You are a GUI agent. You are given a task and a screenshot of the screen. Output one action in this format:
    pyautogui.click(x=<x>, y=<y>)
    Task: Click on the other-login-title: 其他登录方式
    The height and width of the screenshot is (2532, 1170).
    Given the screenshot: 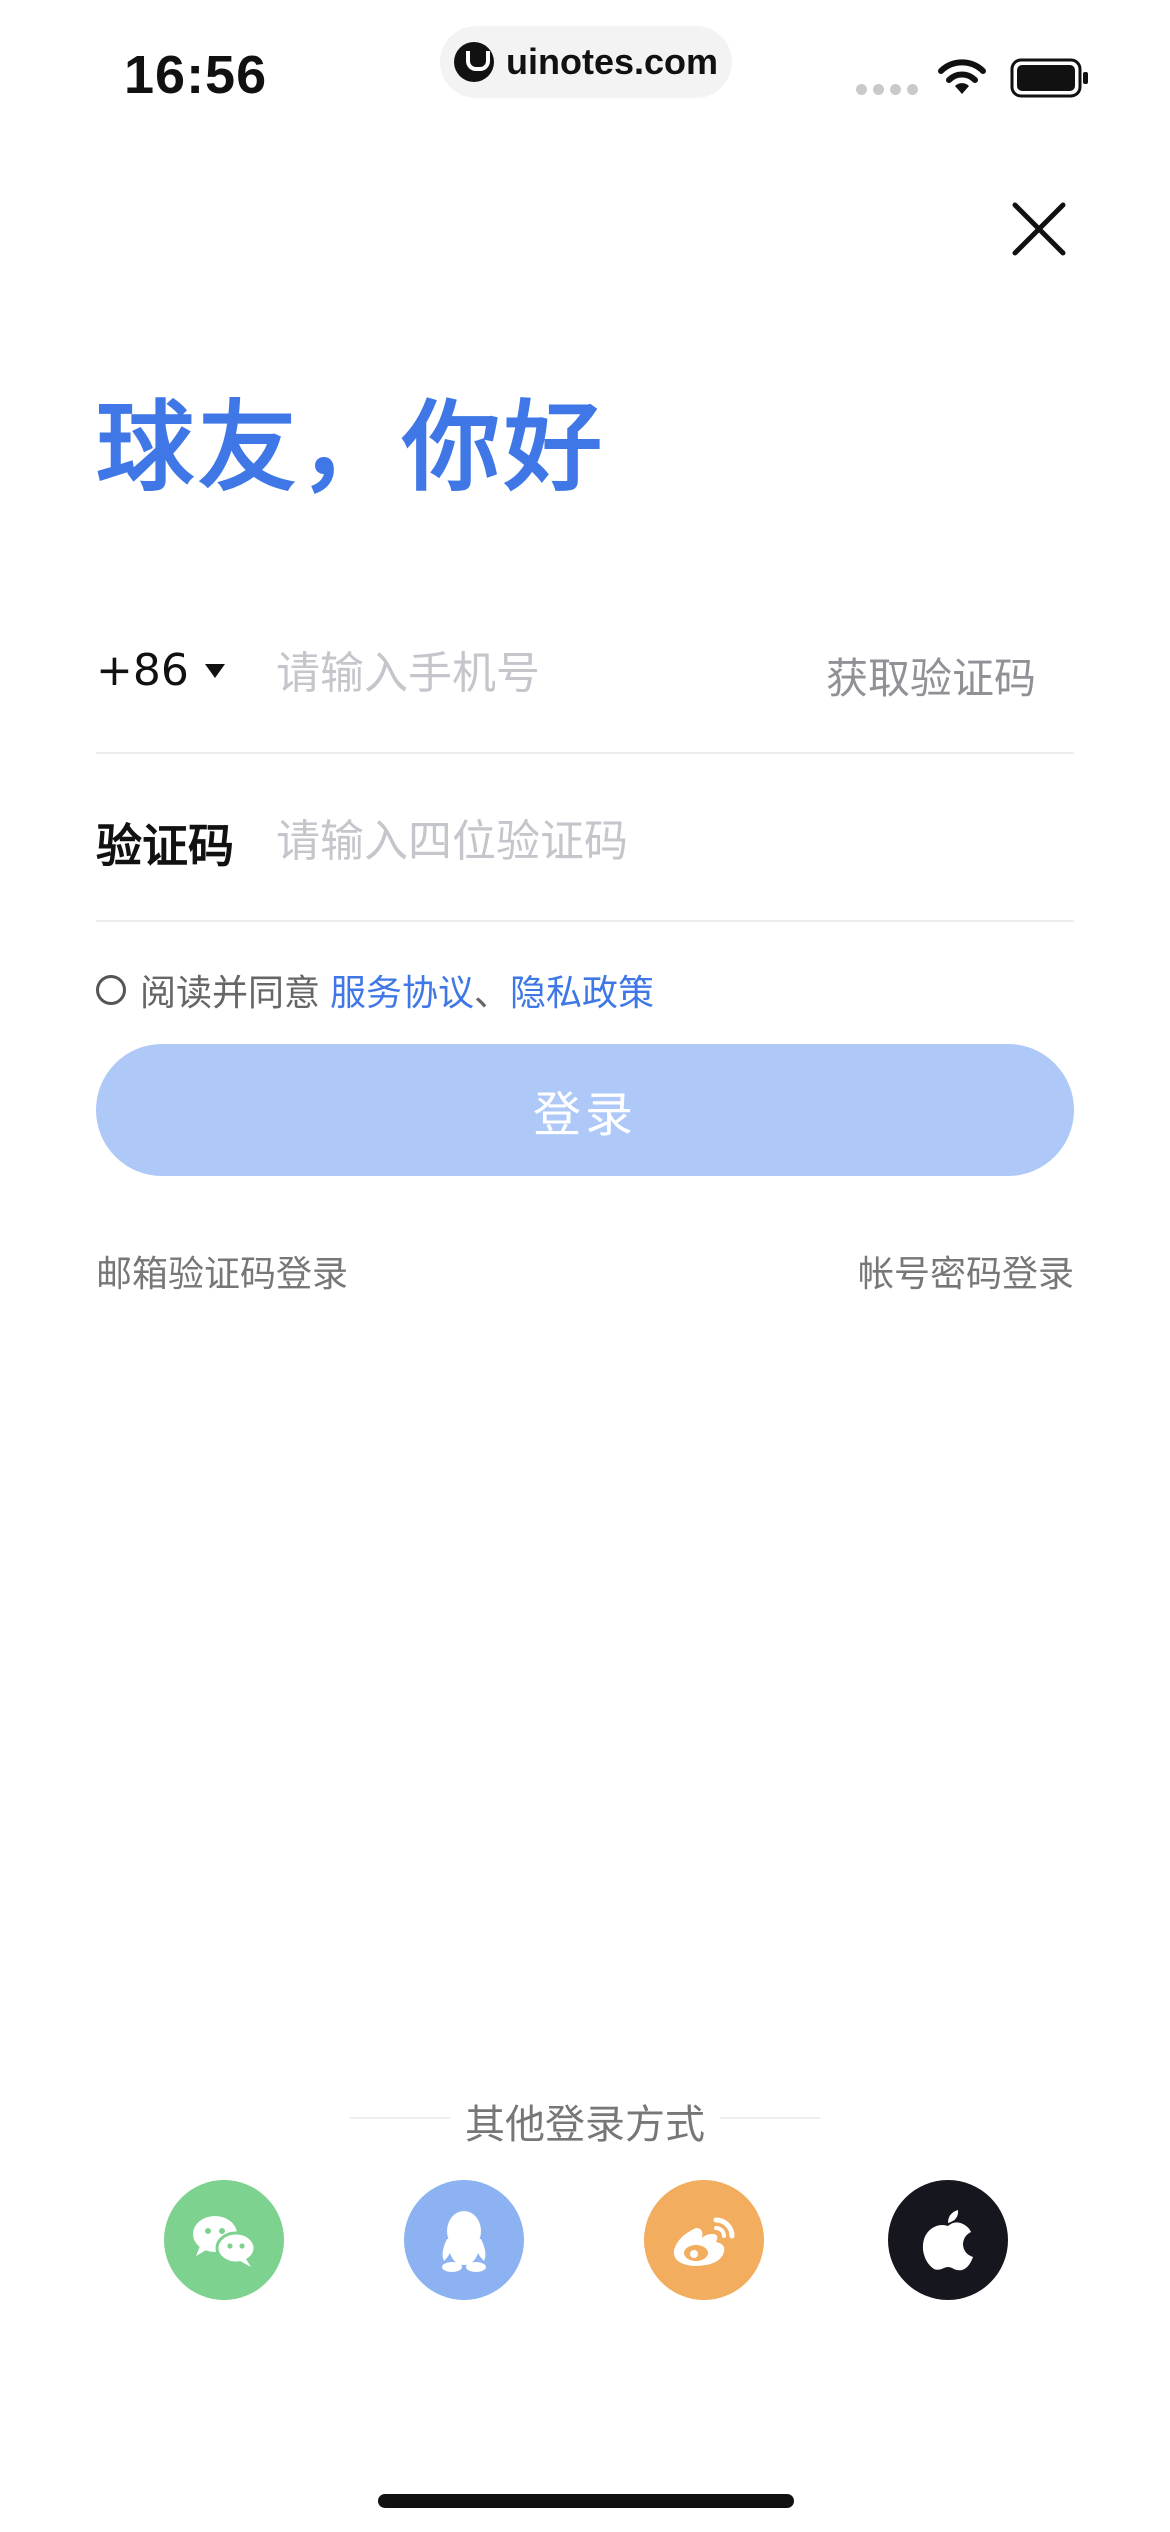 What is the action you would take?
    pyautogui.click(x=585, y=2125)
    